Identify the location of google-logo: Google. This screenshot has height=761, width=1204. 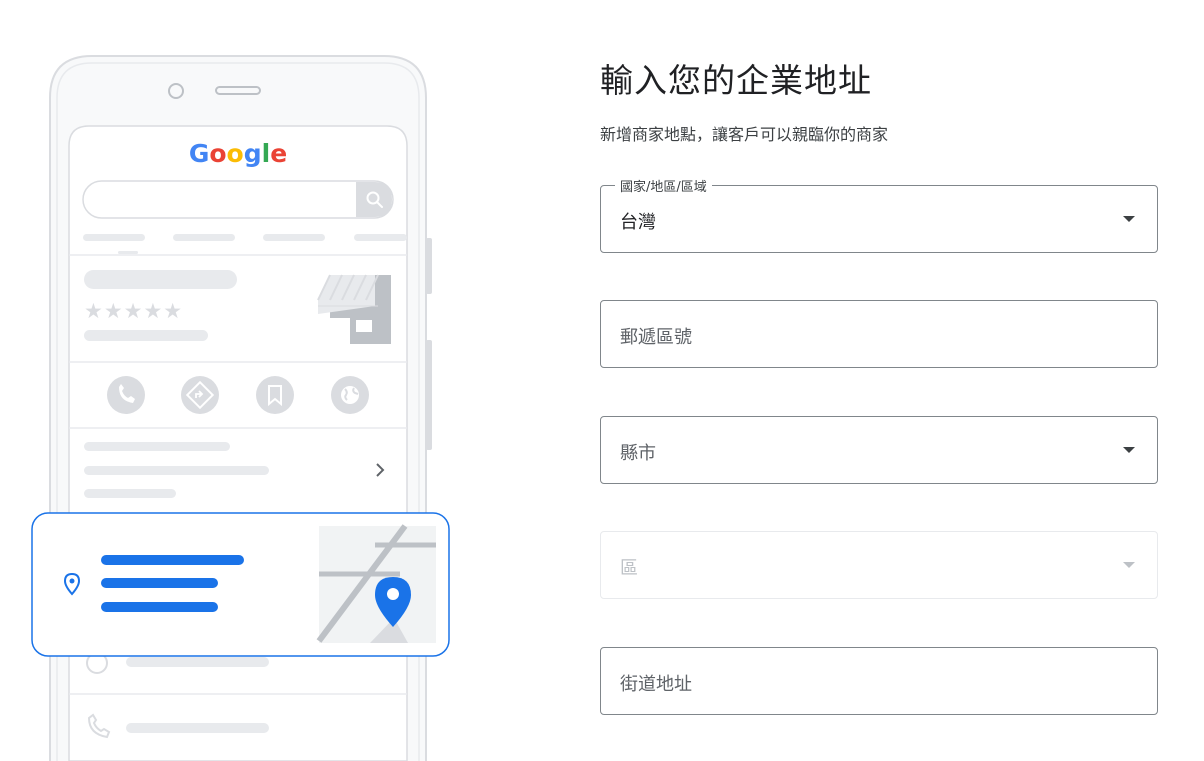
(238, 153).